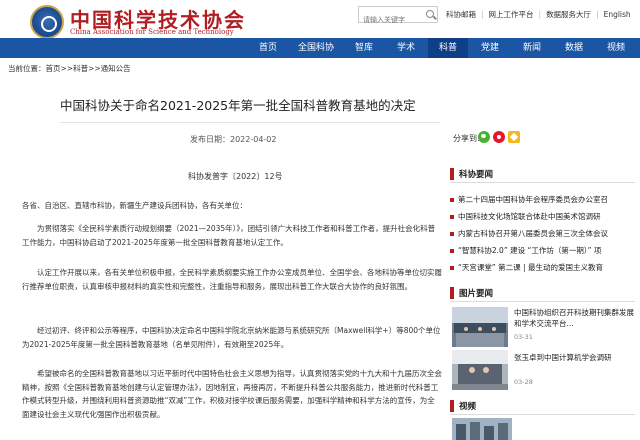 This screenshot has height=440, width=640. What do you see at coordinates (499, 137) in the screenshot?
I see `weibo-share-icon` at bounding box center [499, 137].